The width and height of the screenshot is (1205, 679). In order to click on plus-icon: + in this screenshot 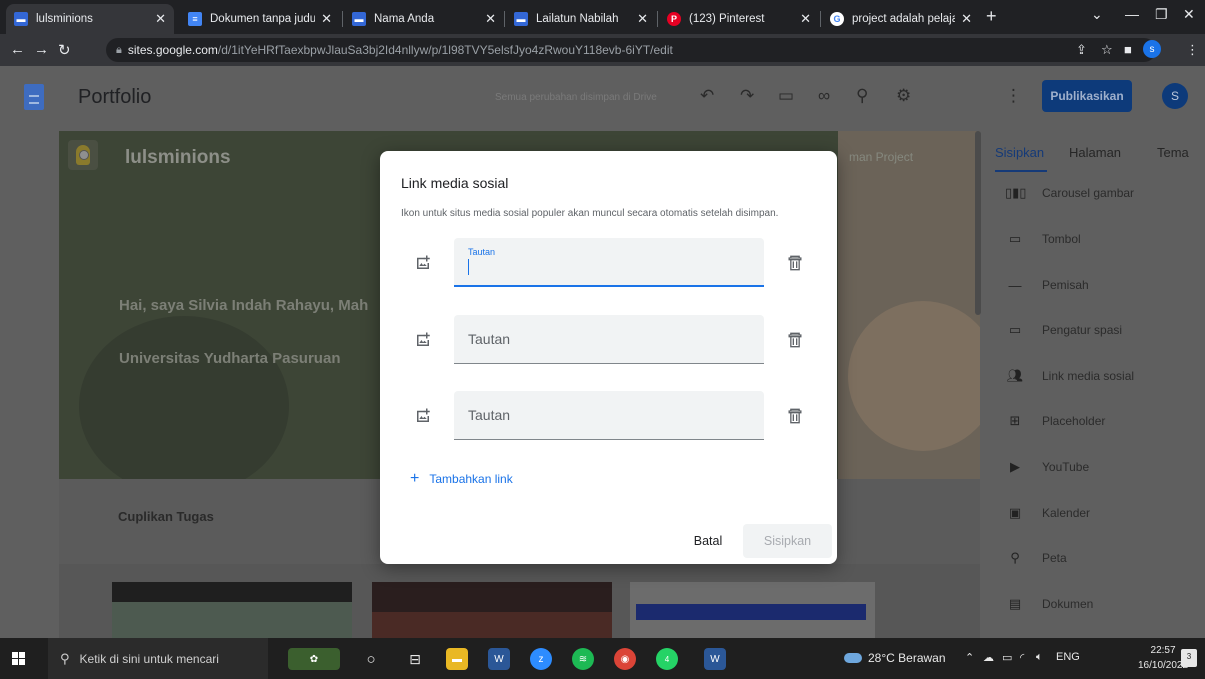, I will do `click(415, 478)`.